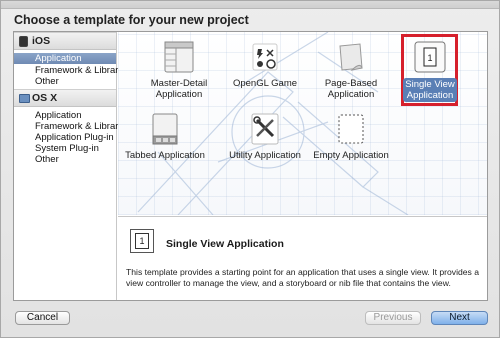 This screenshot has height=338, width=500. I want to click on sidebar-item-osx-system-plugin: System Plug-in, so click(65, 148).